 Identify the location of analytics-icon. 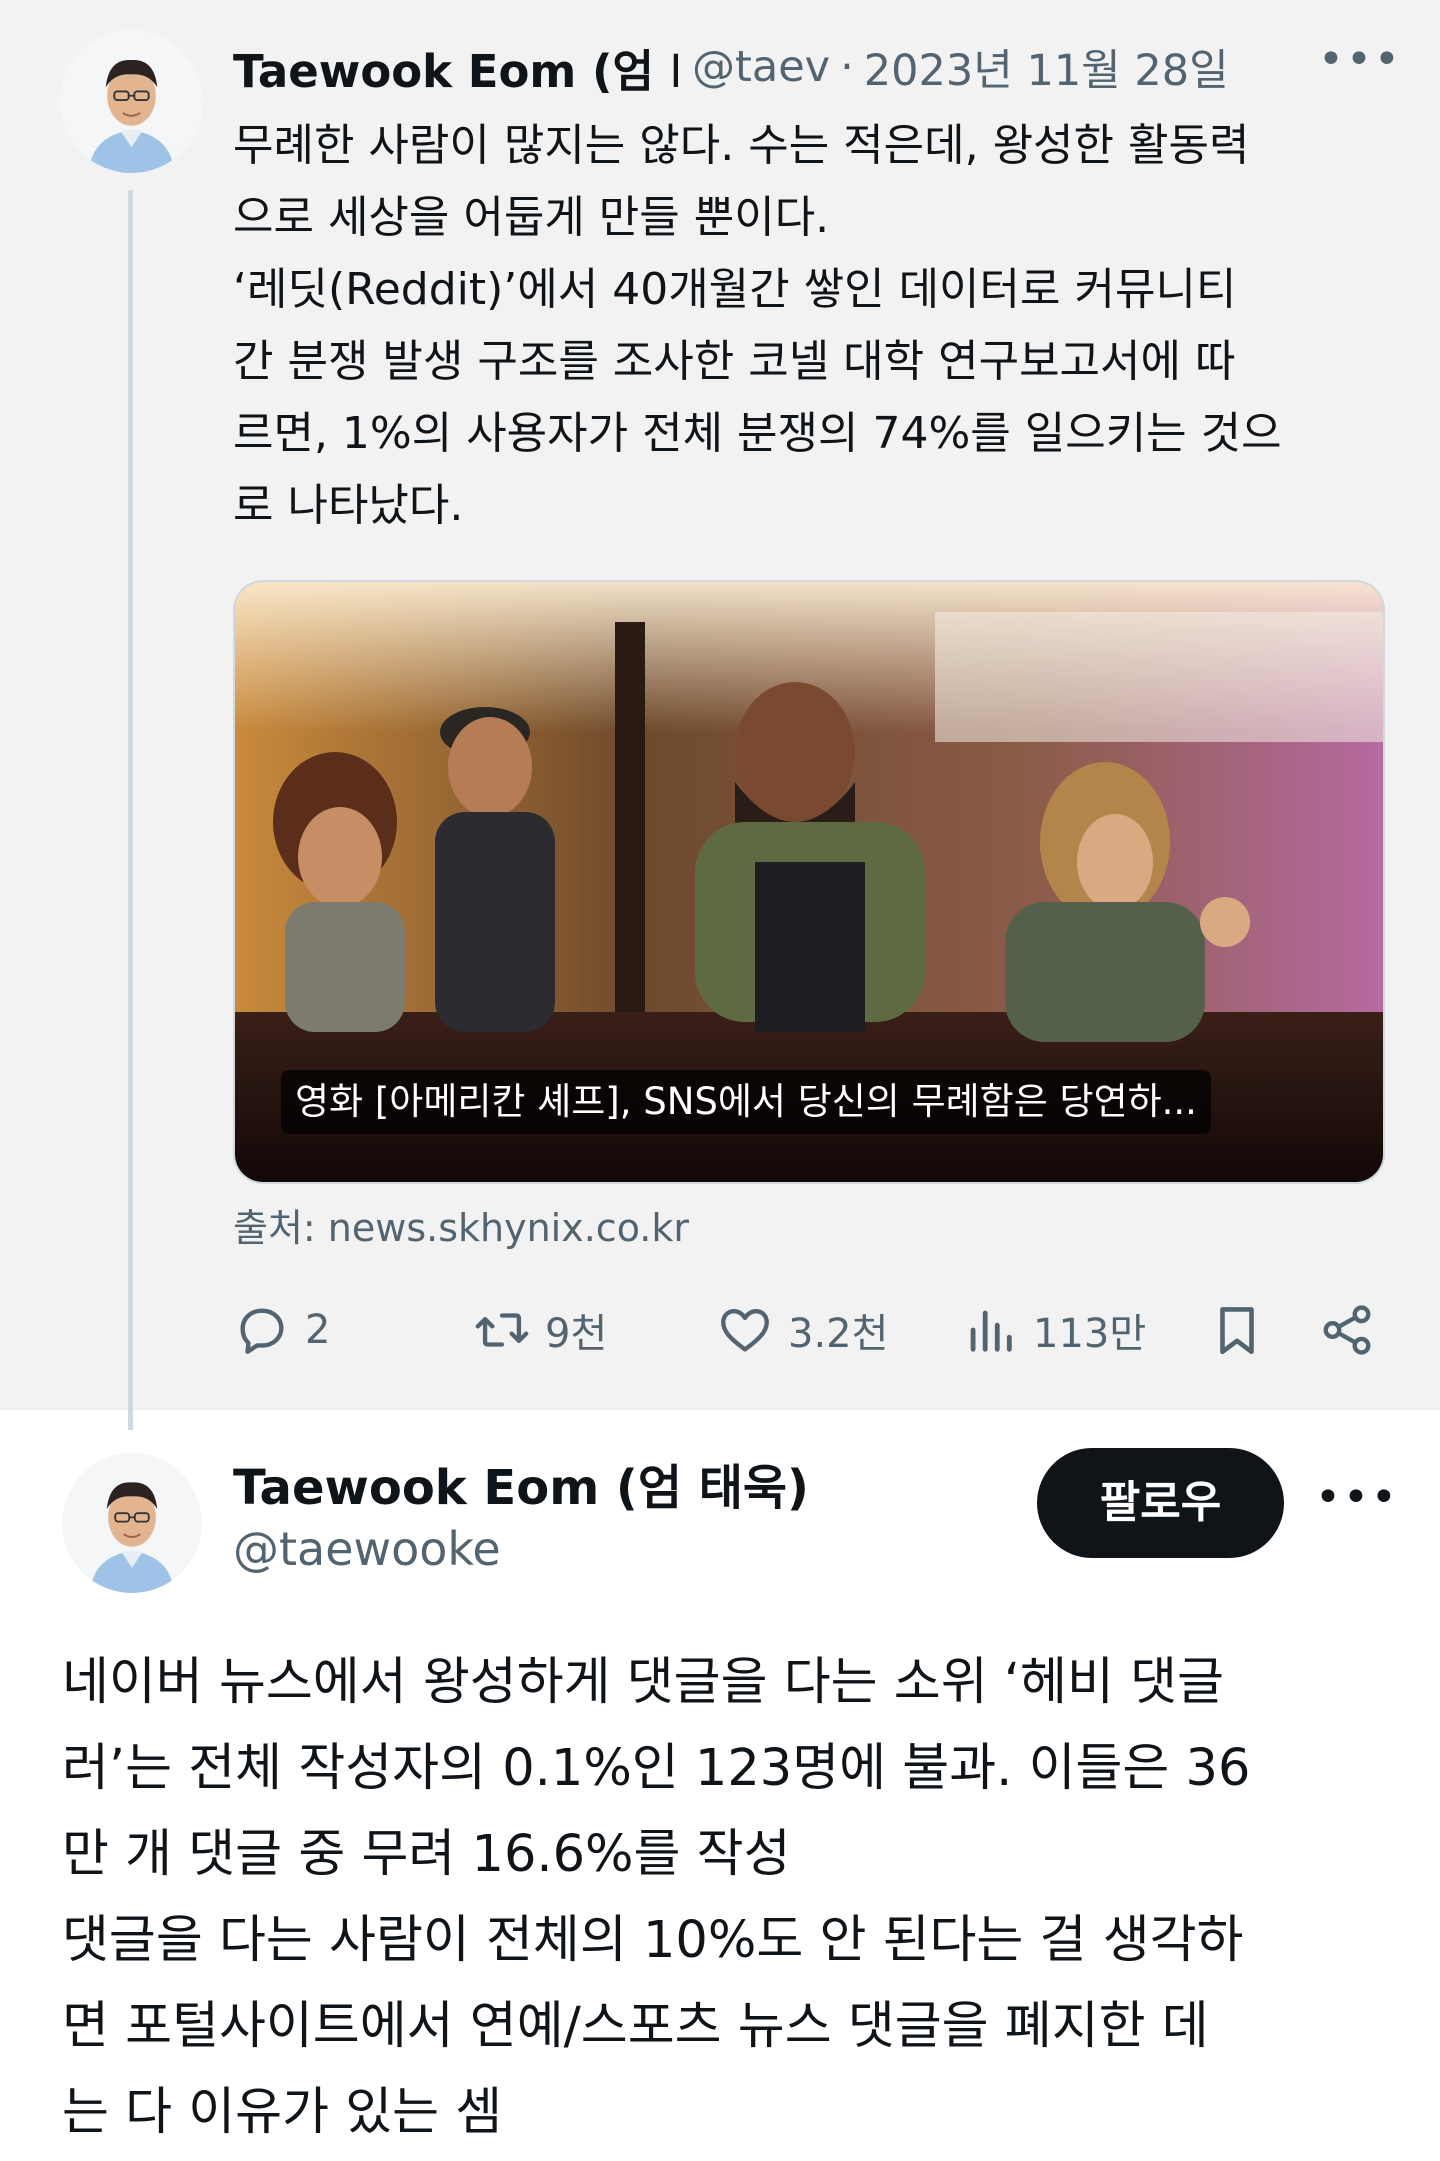
(991, 1331).